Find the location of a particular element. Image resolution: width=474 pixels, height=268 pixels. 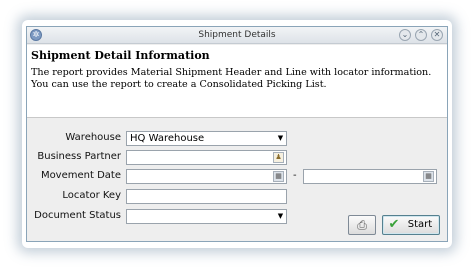

movement-date-from-field: ▦ is located at coordinates (206, 176).